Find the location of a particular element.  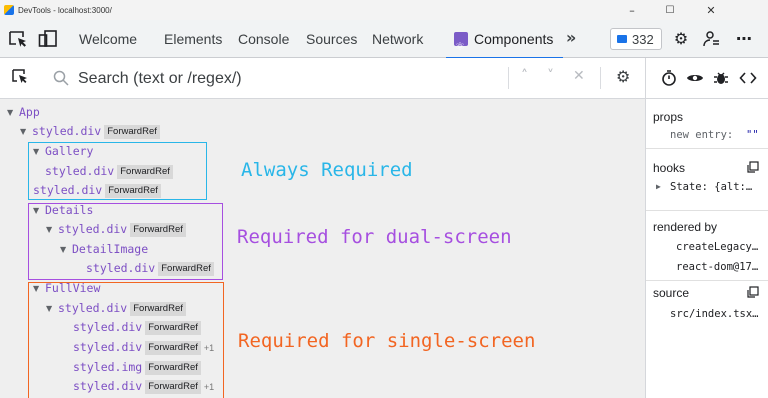

component-name: App is located at coordinates (29, 112).